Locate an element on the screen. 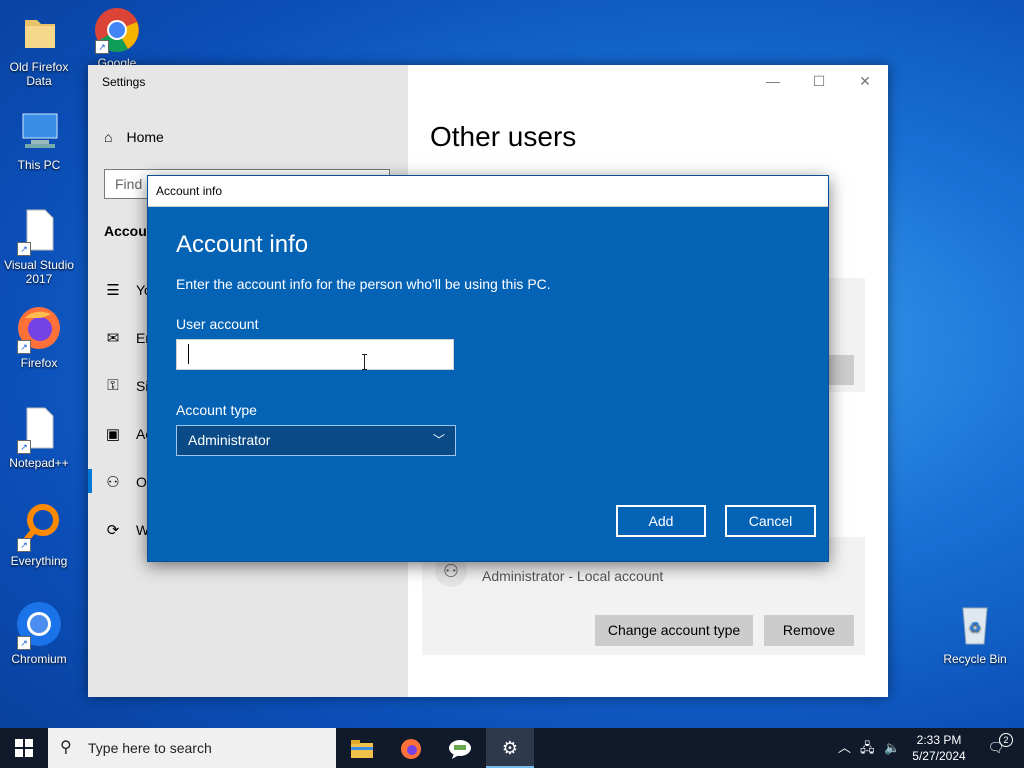 Image resolution: width=1024 pixels, height=768 pixels. firefox-icon: ↗ is located at coordinates (39, 329).